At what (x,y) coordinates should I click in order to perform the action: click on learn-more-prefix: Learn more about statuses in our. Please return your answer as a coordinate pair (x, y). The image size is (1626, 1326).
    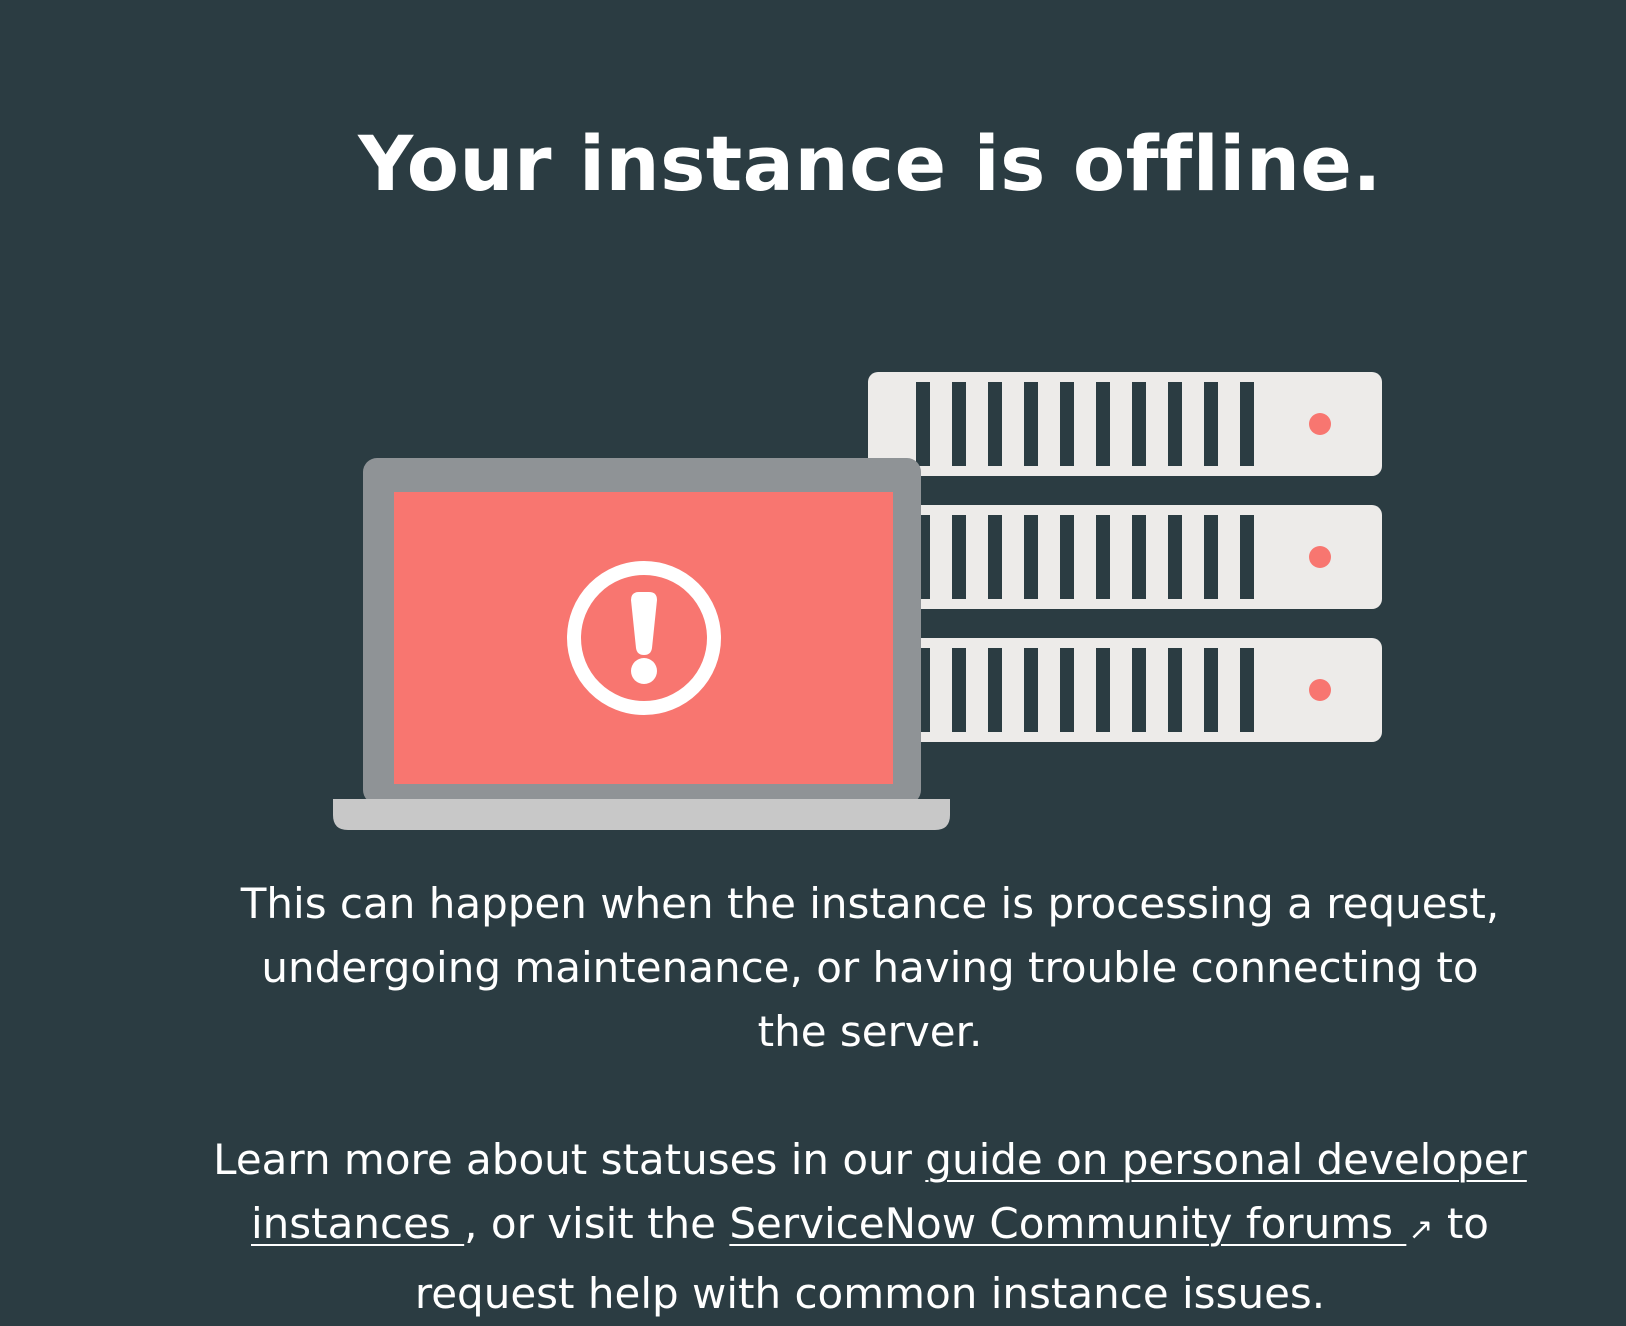
    Looking at the image, I should click on (569, 1159).